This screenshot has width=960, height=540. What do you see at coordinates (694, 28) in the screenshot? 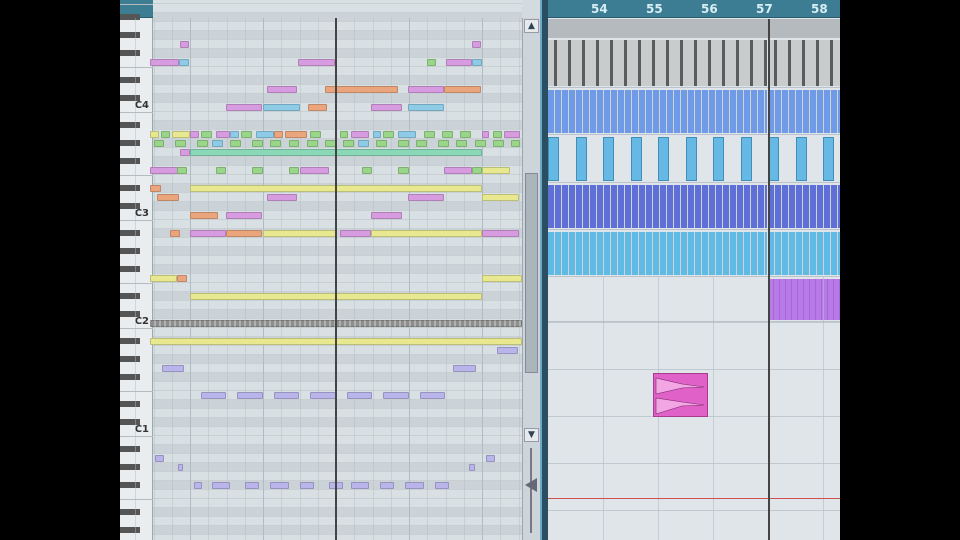
I see `loop-bar` at bounding box center [694, 28].